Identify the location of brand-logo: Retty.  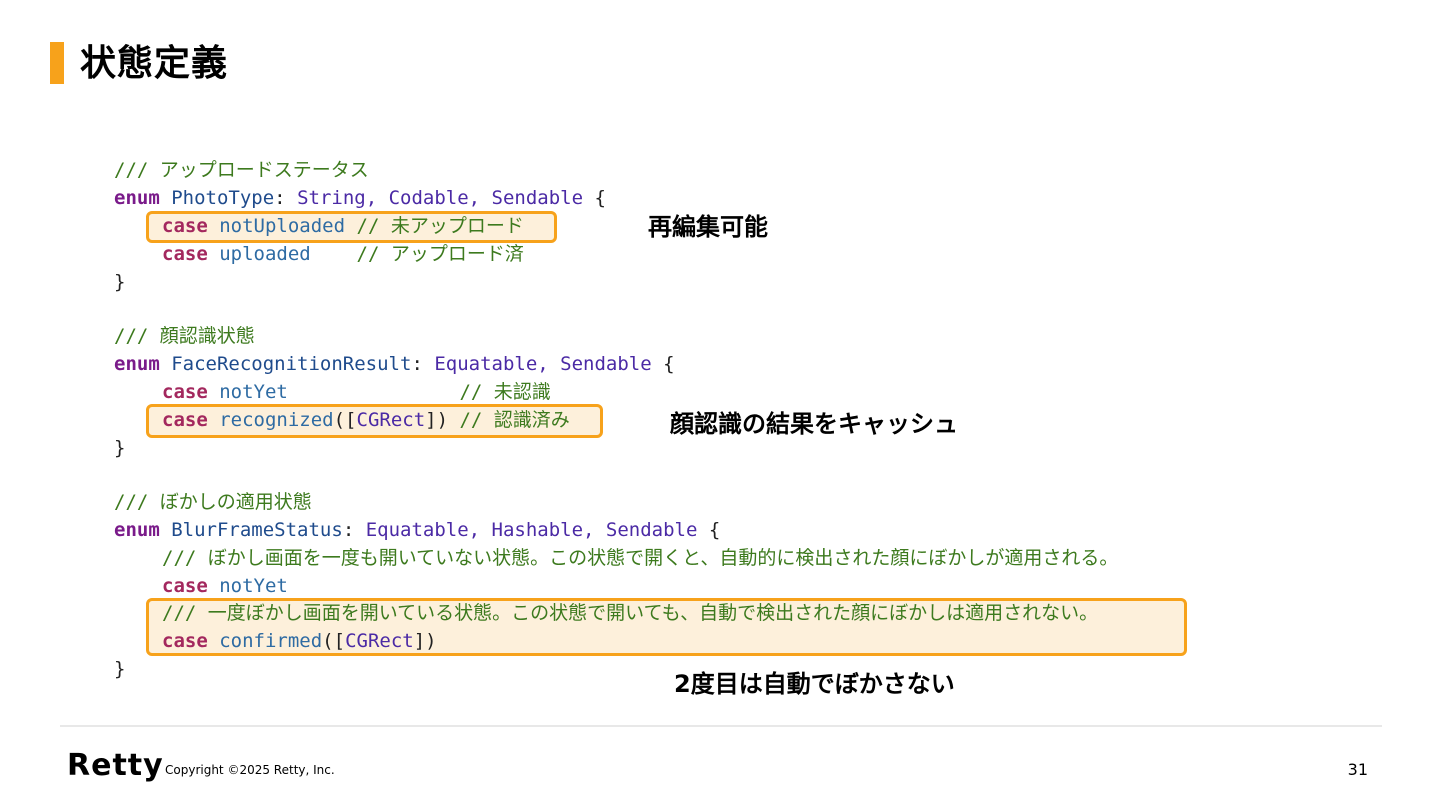
(115, 765).